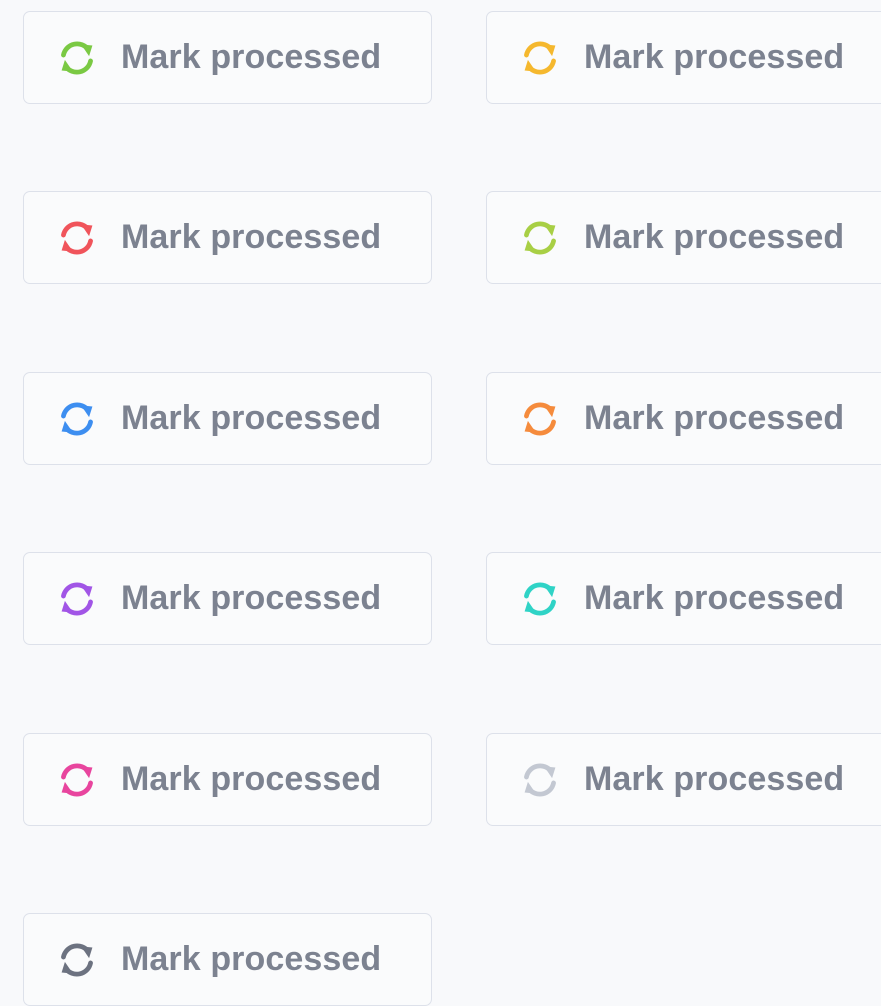  I want to click on mark-processed-button-purple: Mark processed, so click(227, 598).